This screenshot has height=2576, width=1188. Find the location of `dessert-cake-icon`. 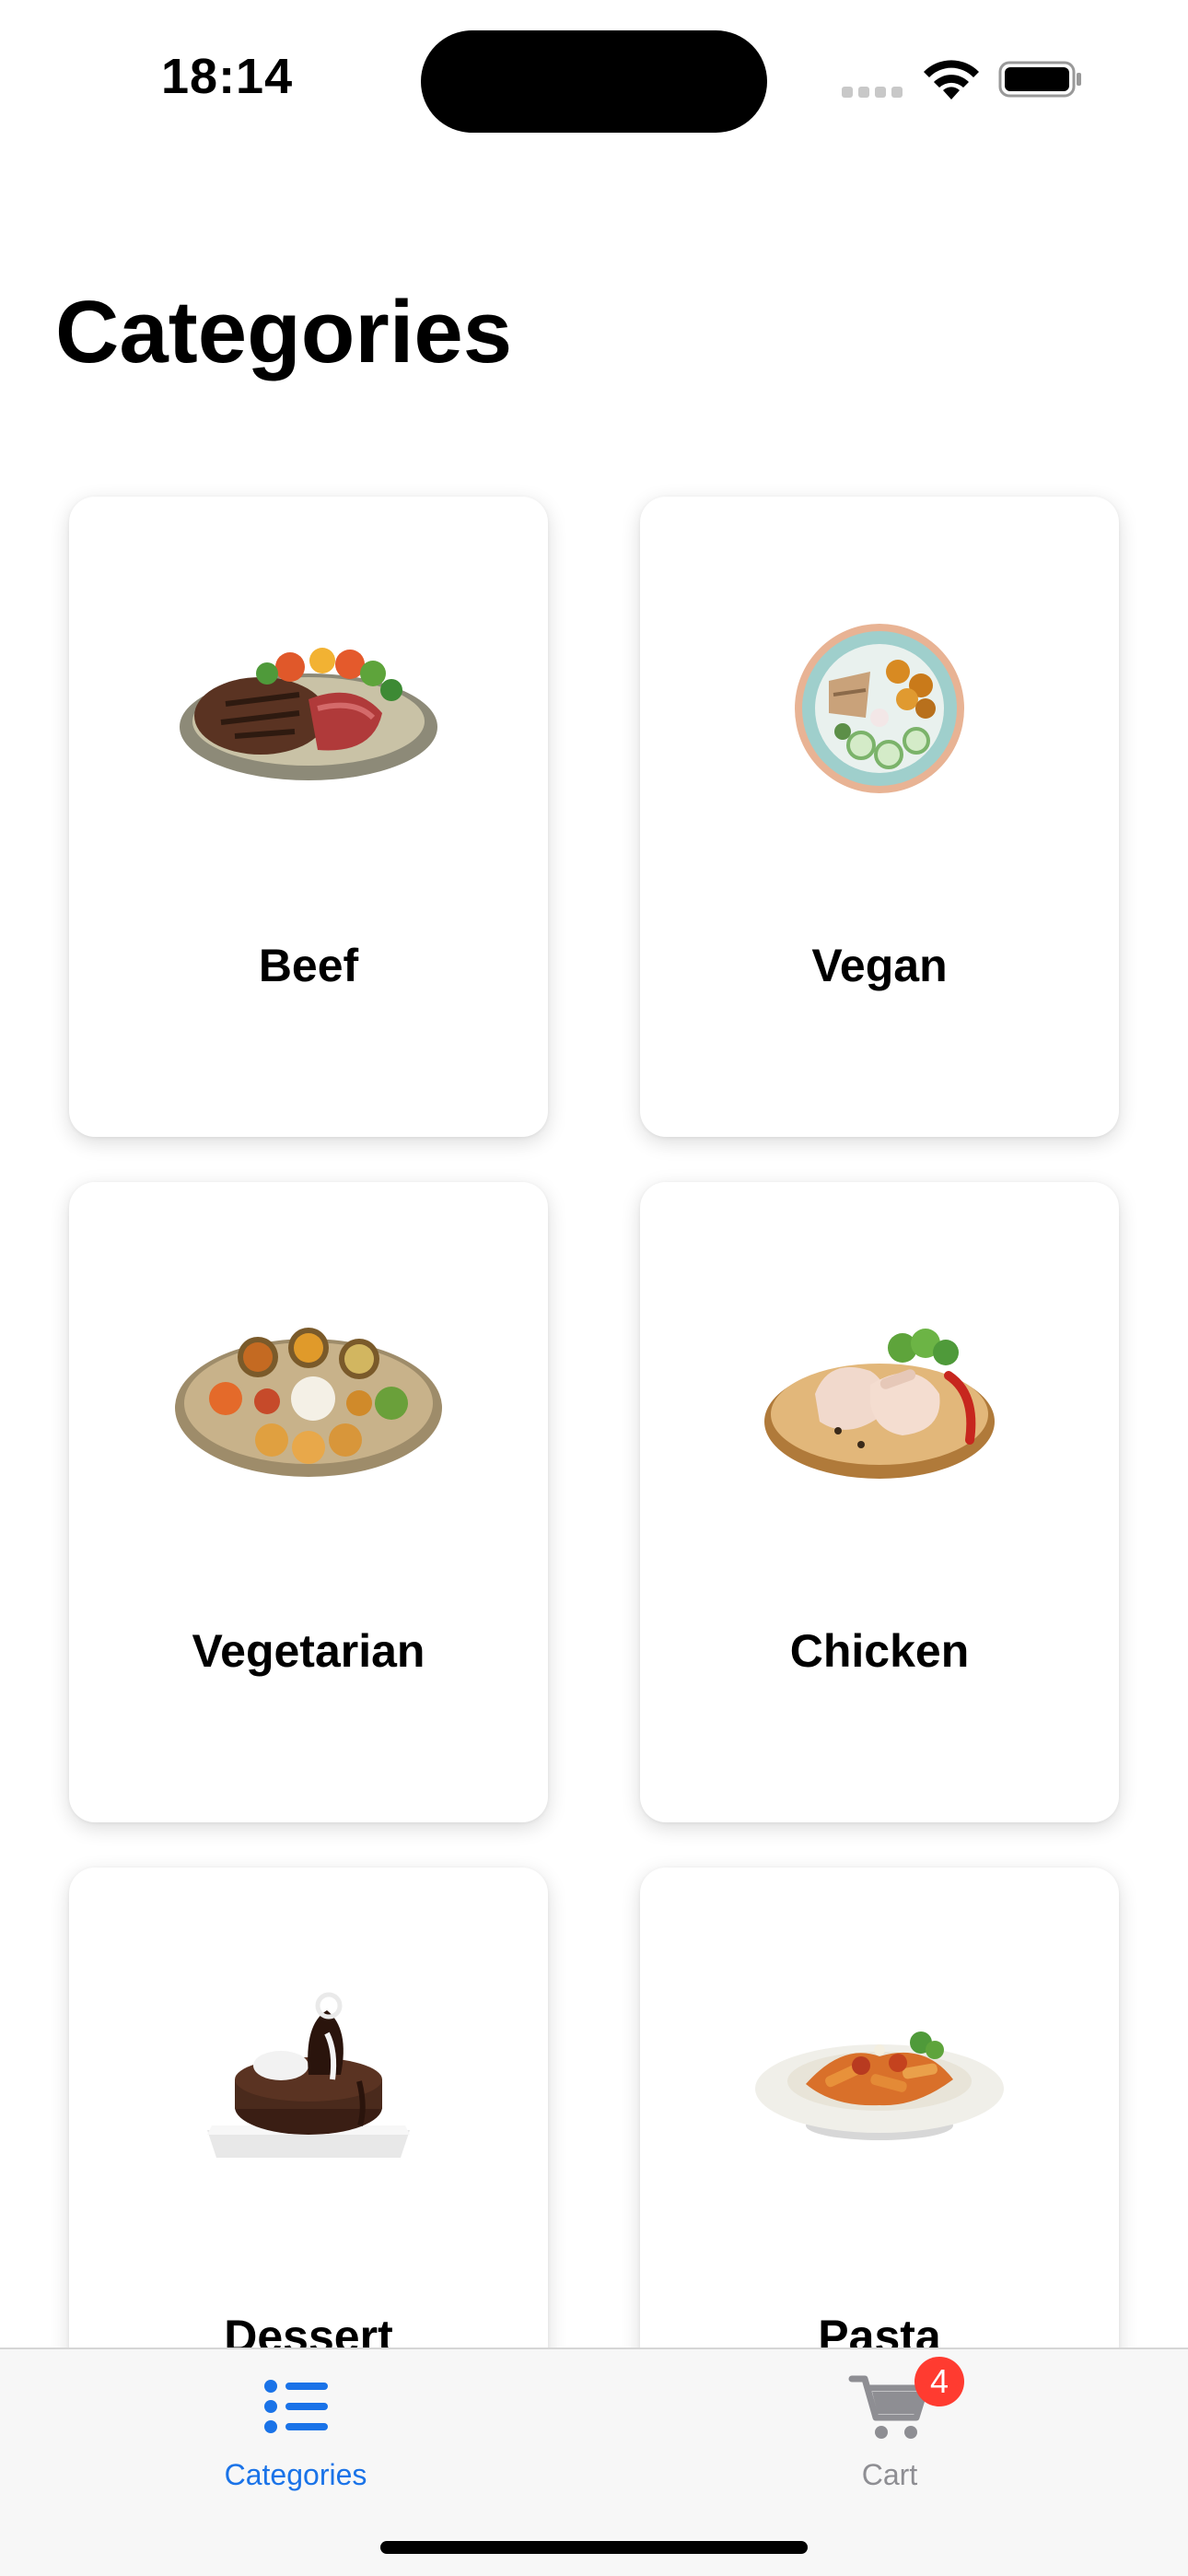

dessert-cake-icon is located at coordinates (308, 2075).